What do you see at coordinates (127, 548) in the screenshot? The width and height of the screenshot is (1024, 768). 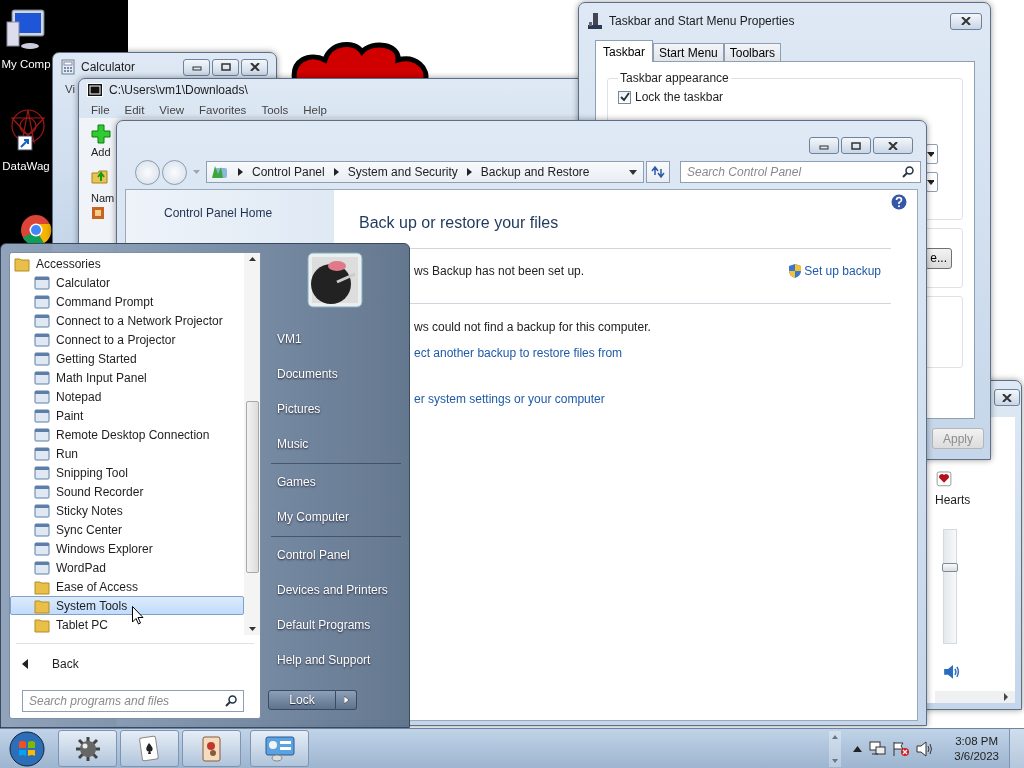 I see `program-item: Windows Explorer` at bounding box center [127, 548].